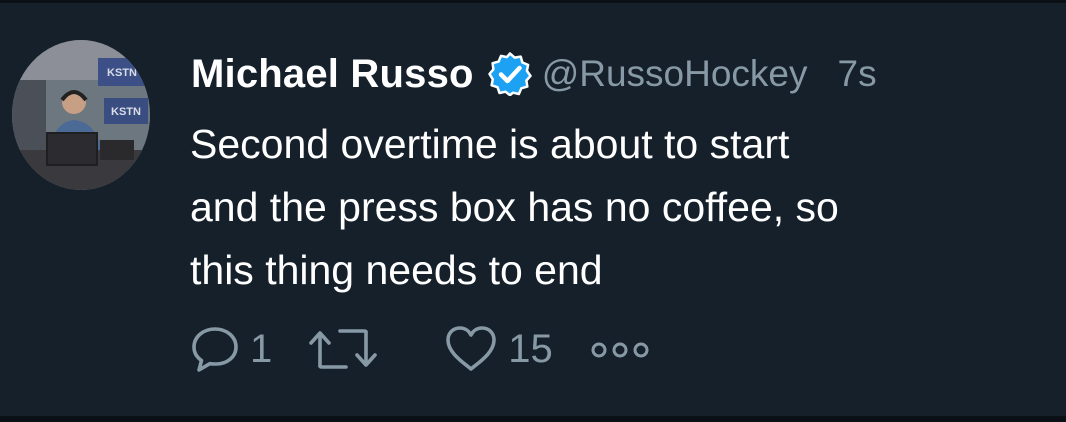 The image size is (1066, 422). I want to click on display-name: Michael Russo, so click(332, 74).